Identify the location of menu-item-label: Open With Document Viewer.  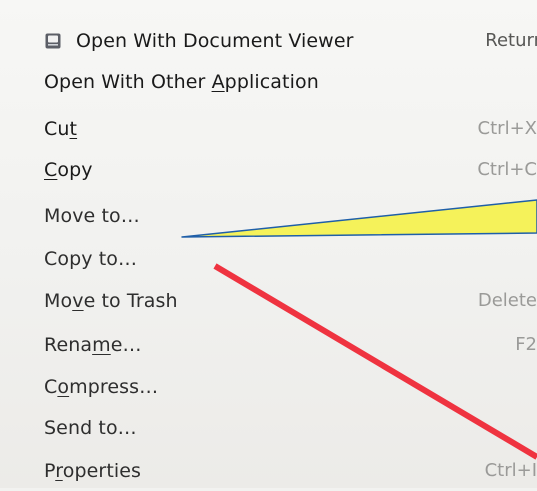
(215, 41).